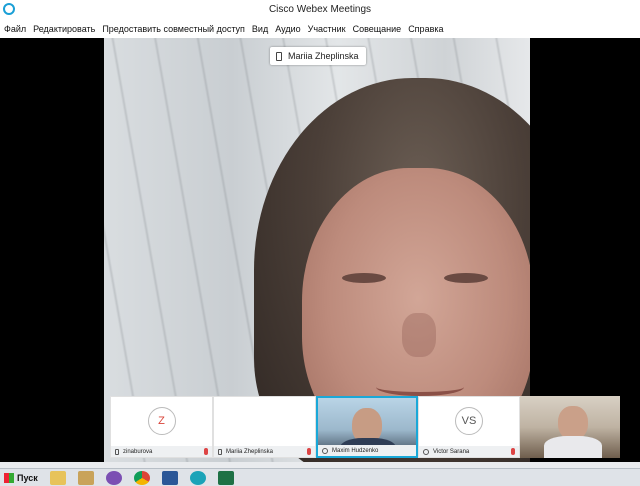 The height and width of the screenshot is (486, 640). I want to click on self-body, so click(573, 447).